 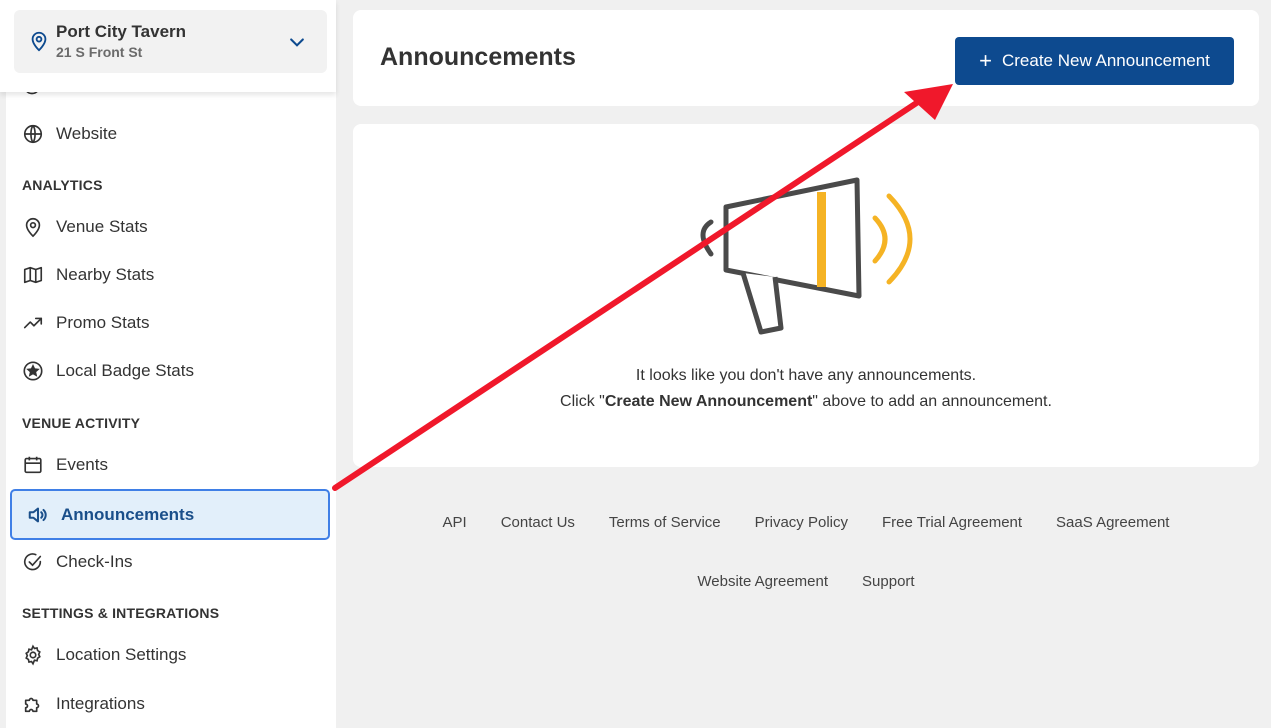 I want to click on footer-link-terms: Terms of Service, so click(x=665, y=522).